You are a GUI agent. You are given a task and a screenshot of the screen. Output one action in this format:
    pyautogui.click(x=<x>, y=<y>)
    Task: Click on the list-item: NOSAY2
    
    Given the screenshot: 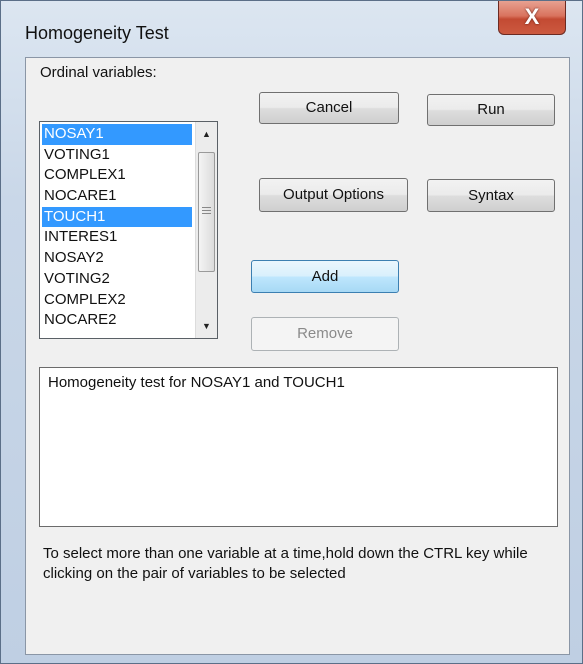 What is the action you would take?
    pyautogui.click(x=117, y=258)
    